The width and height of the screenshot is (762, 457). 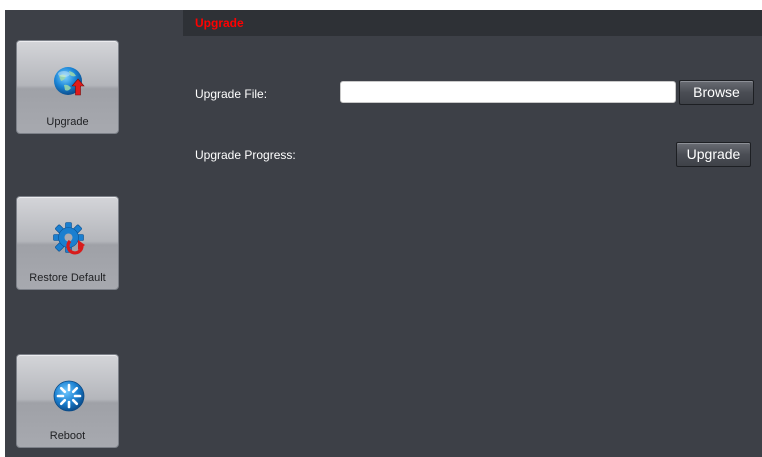 I want to click on sidebar-item-reboot: Reboot, so click(x=67, y=401).